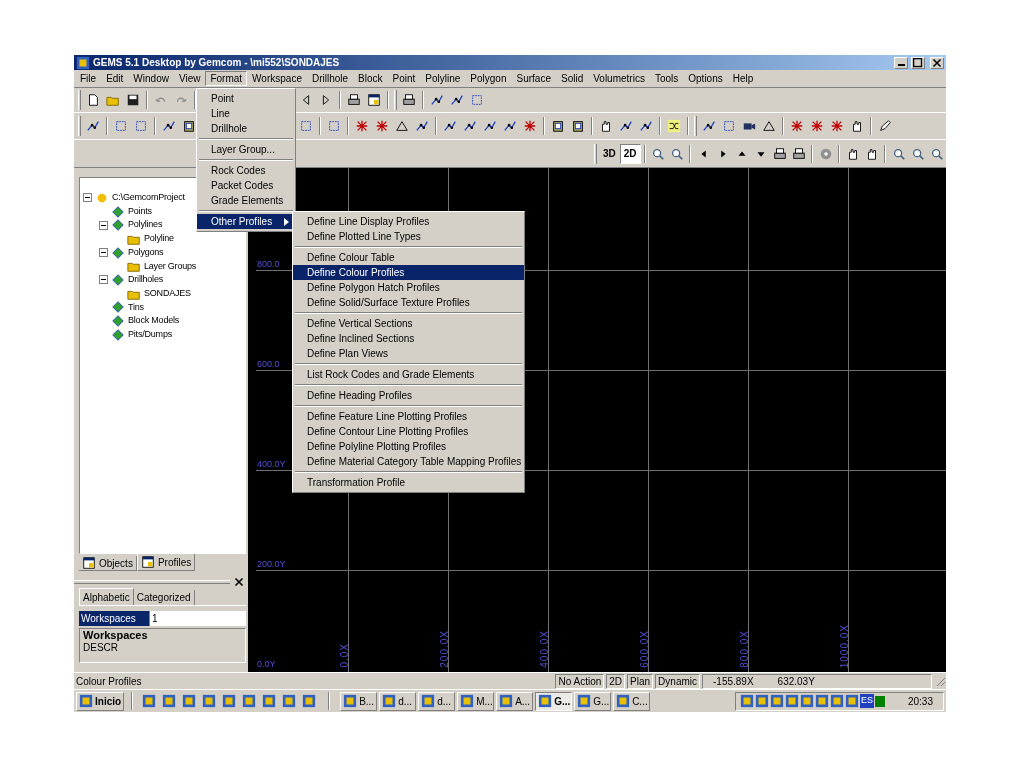 The width and height of the screenshot is (1024, 768). Describe the element at coordinates (167, 293) in the screenshot. I see `tree-item: SONDAJES` at that location.